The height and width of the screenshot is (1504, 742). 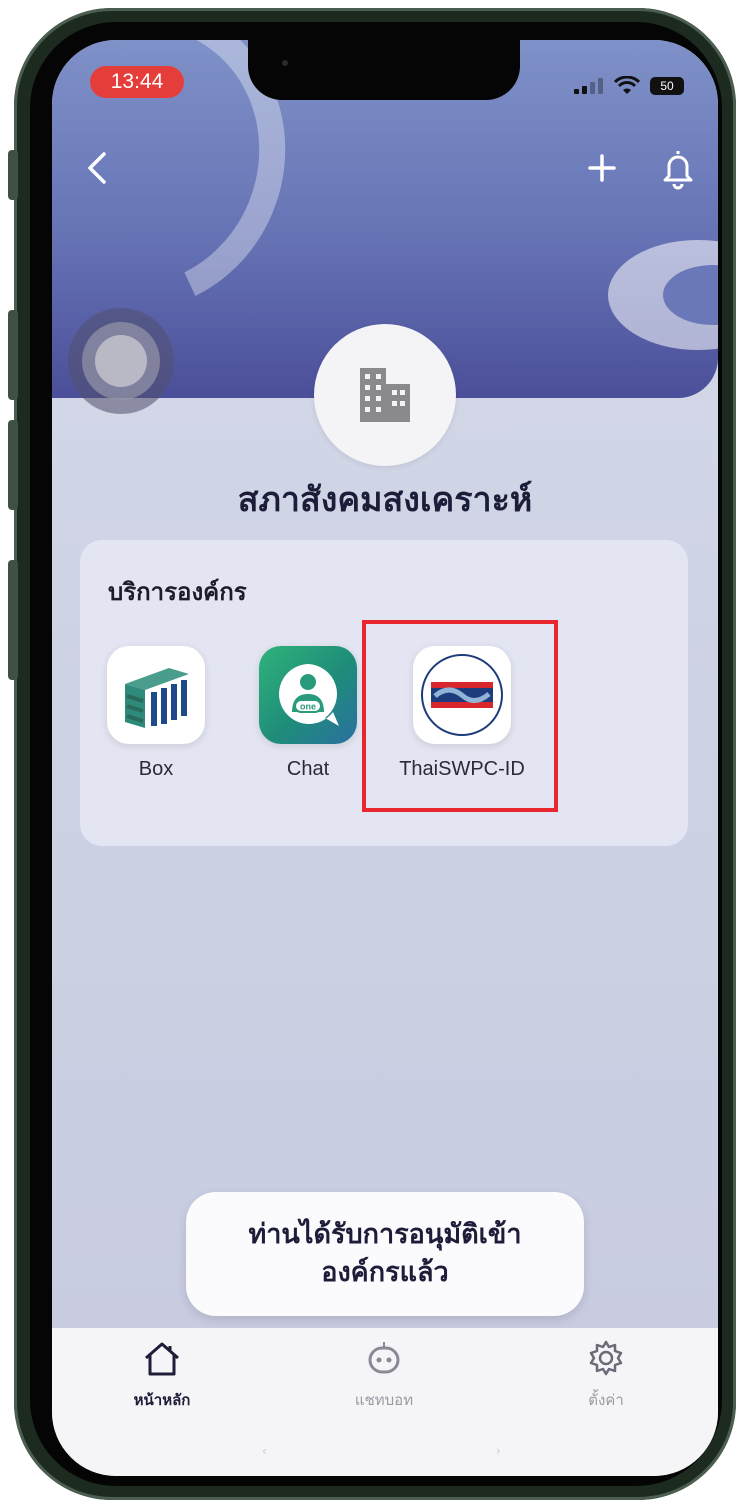 What do you see at coordinates (384, 1375) in the screenshot?
I see `tab-chatbot: แชทบอท` at bounding box center [384, 1375].